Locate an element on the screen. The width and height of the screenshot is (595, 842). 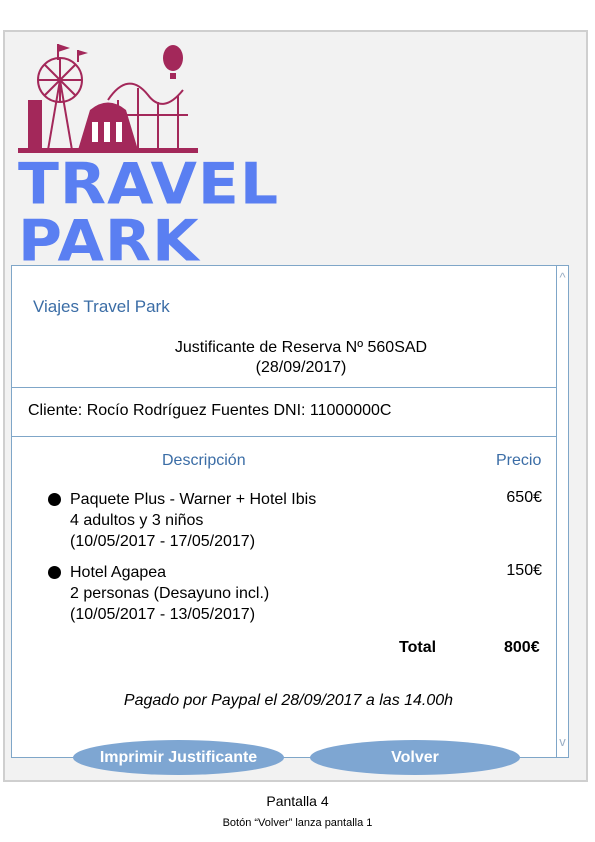
item-title: Paquete Plus - Warner + Hotel Ibis is located at coordinates (193, 499).